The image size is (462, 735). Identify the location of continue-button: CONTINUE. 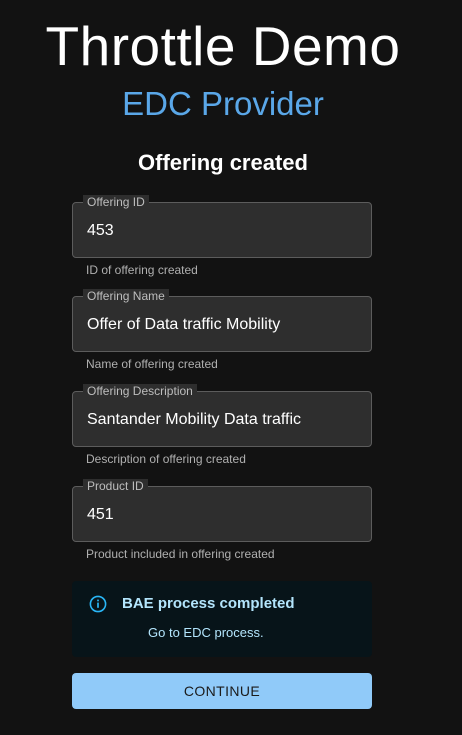
(222, 691).